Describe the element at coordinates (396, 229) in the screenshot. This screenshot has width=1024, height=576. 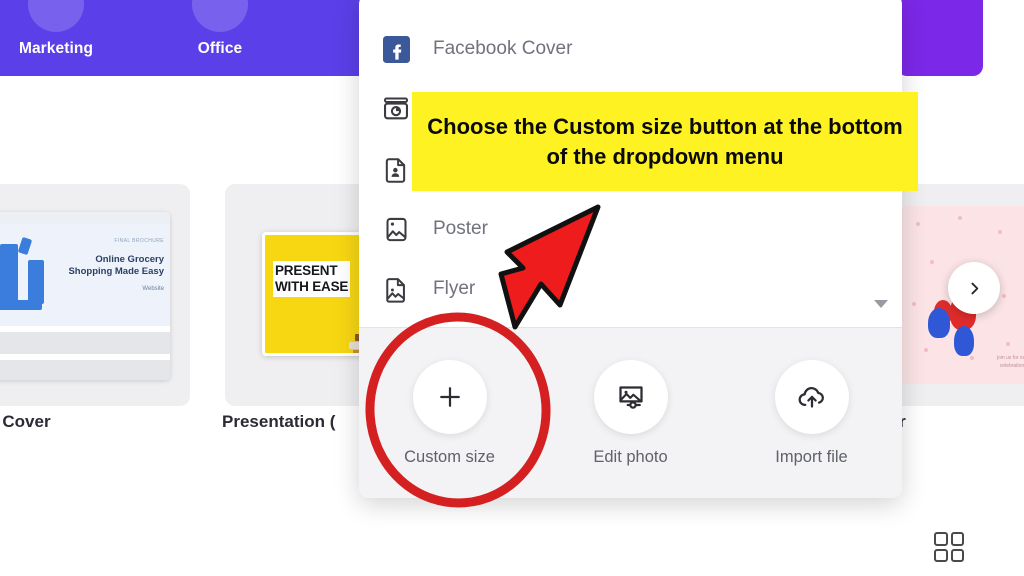
I see `poster-icon` at that location.